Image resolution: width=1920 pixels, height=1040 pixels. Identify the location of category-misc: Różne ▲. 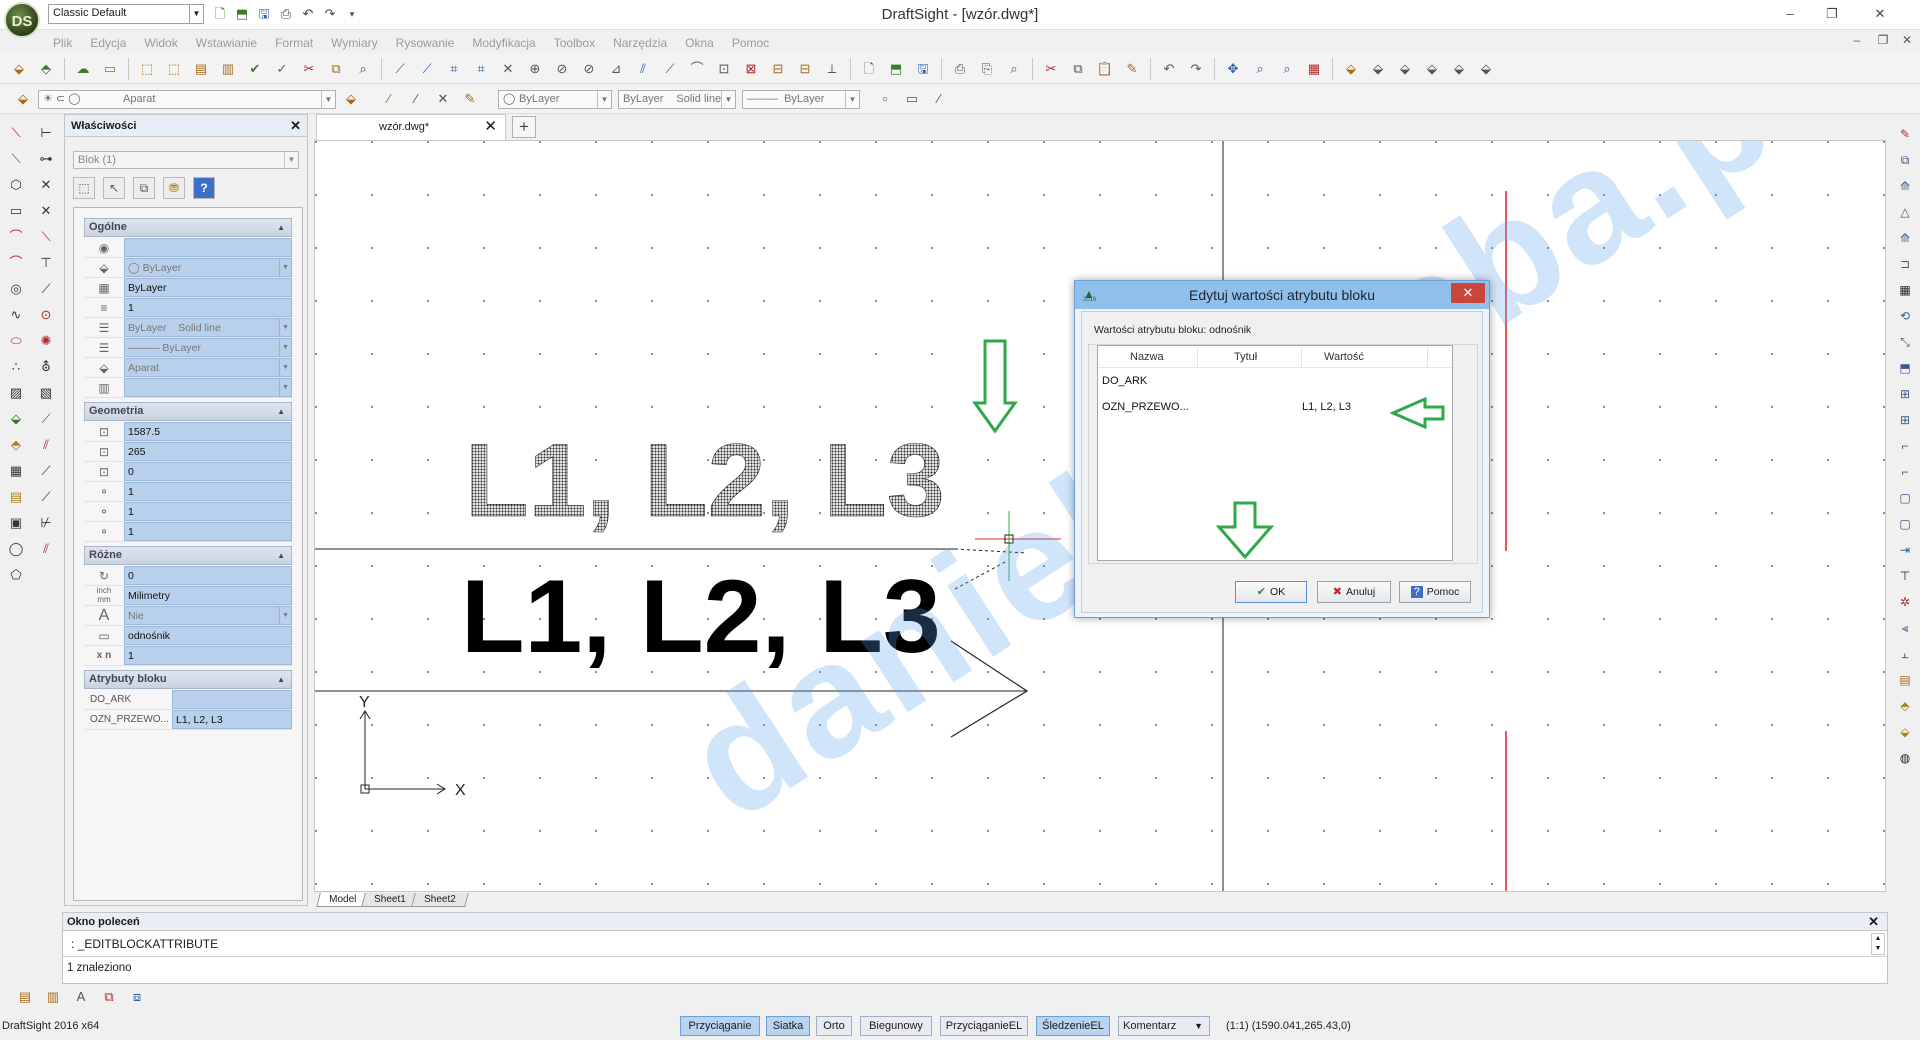
(188, 555).